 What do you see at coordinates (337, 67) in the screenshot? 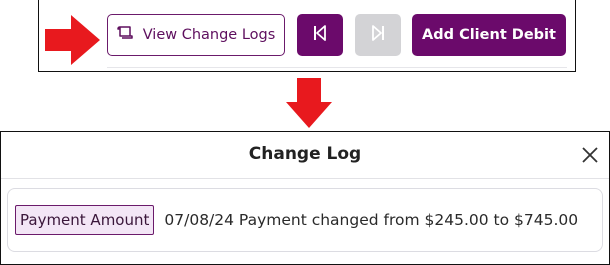
I see `toolbar-divider` at bounding box center [337, 67].